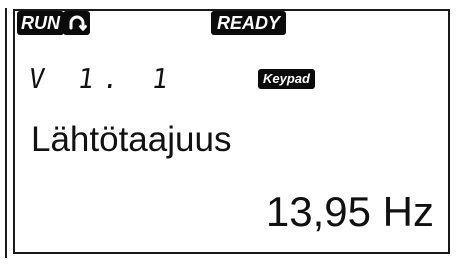 The width and height of the screenshot is (461, 265). I want to click on loop-arrow-icon, so click(76, 23).